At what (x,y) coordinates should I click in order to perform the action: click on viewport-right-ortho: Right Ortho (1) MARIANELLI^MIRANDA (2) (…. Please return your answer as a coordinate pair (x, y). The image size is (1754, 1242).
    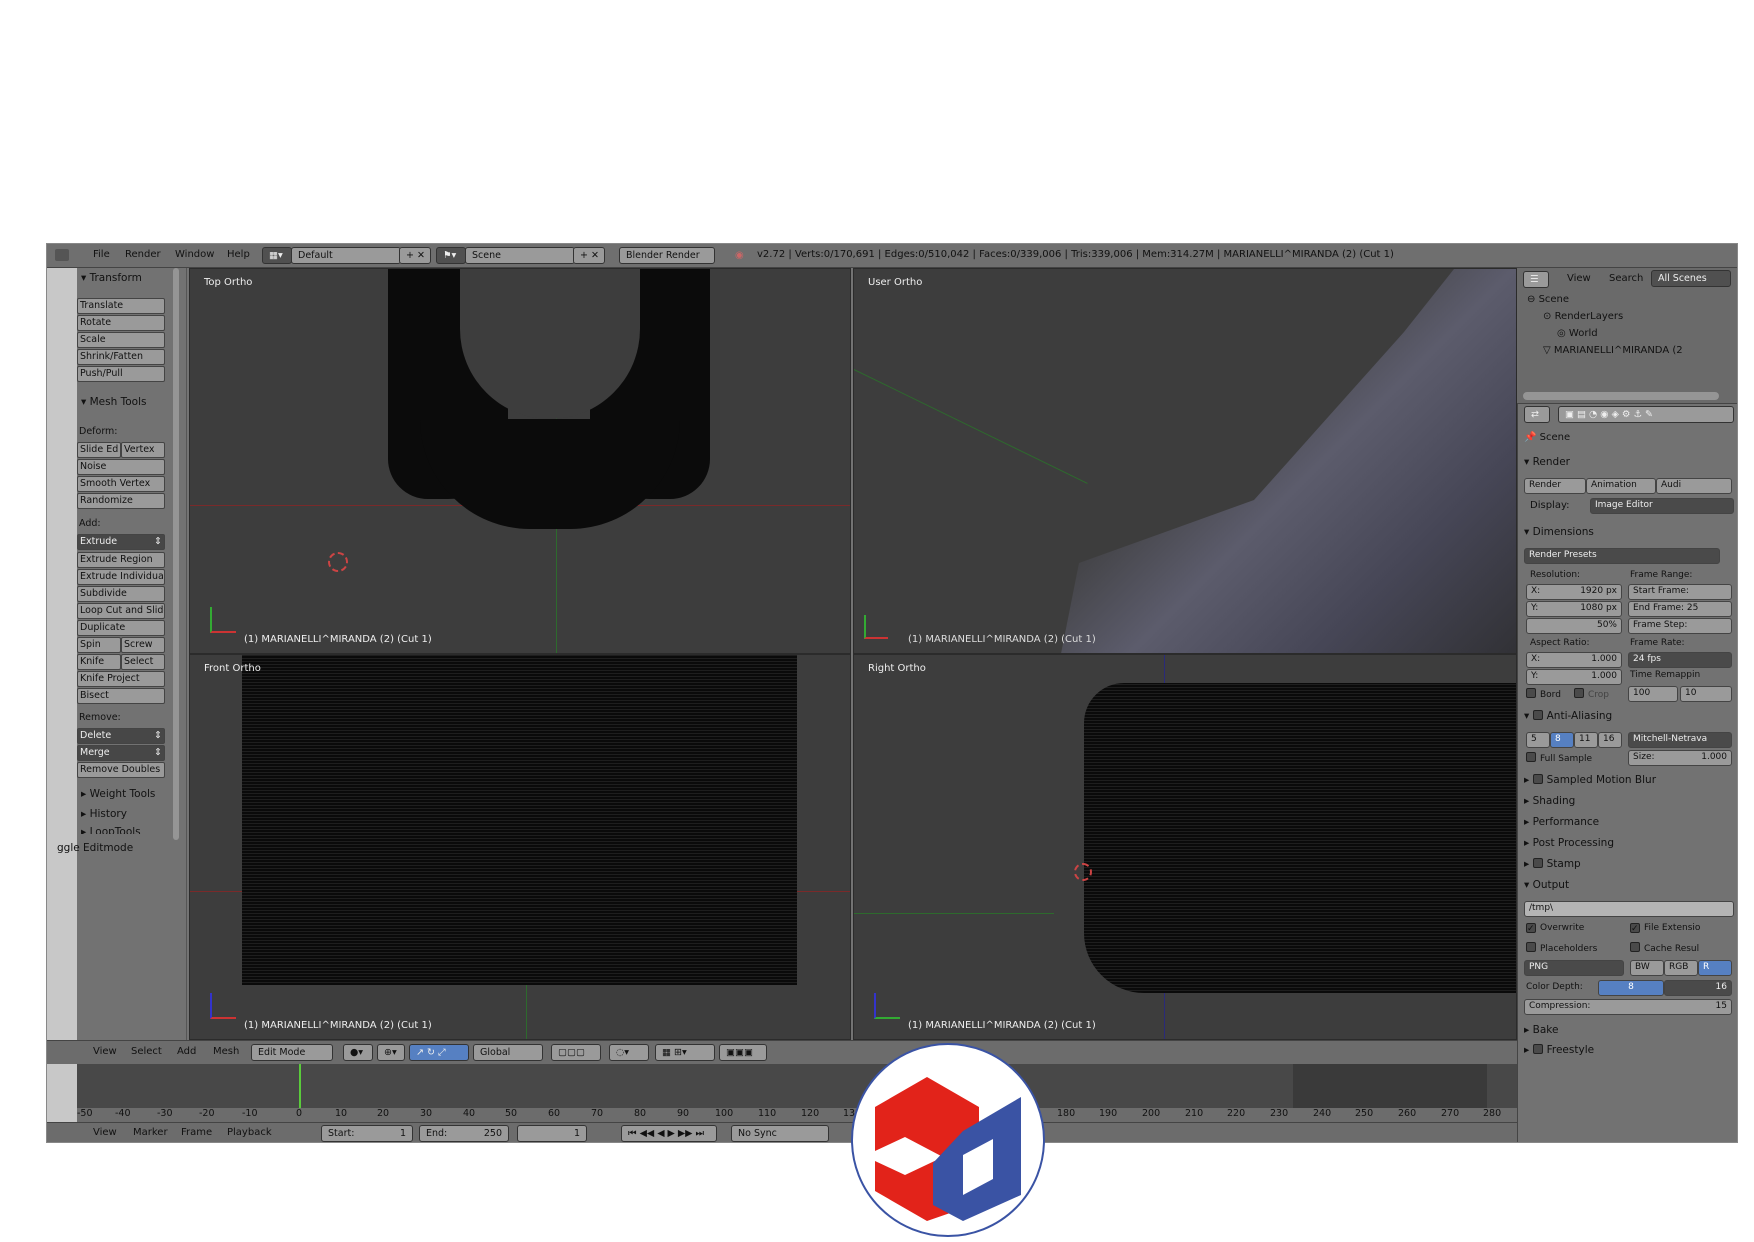
    Looking at the image, I should click on (1185, 847).